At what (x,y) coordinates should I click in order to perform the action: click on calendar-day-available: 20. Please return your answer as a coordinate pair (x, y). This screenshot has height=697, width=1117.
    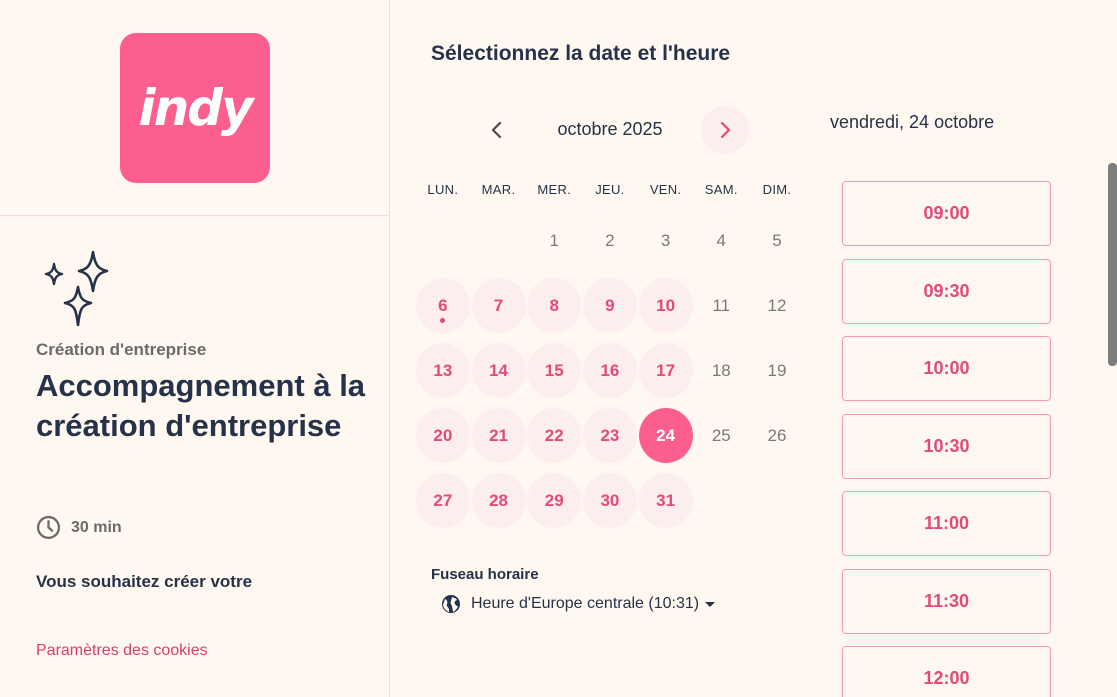
    Looking at the image, I should click on (442, 435).